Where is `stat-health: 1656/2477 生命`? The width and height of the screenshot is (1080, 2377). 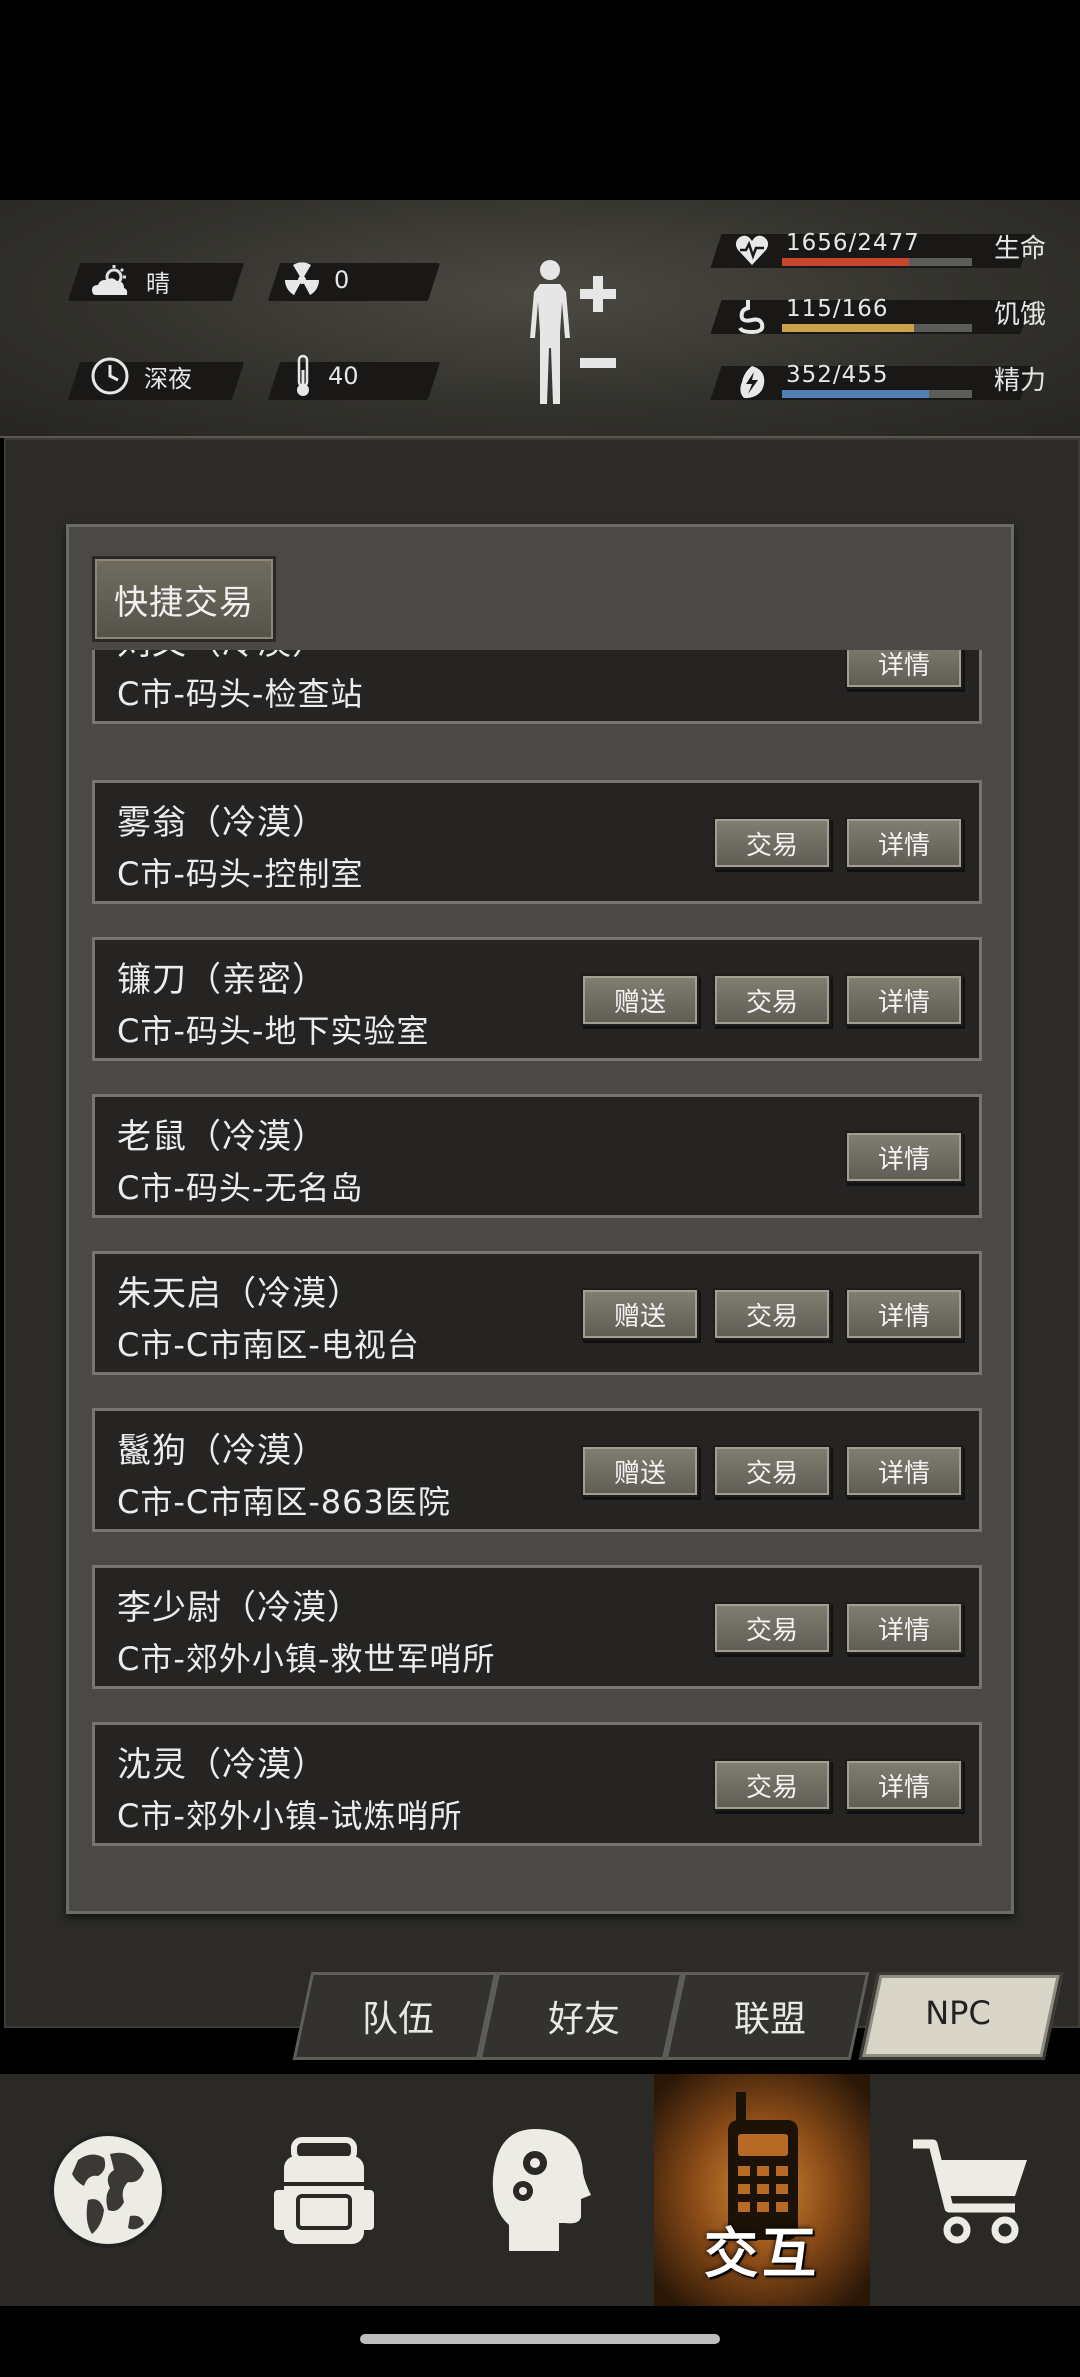
stat-health: 1656/2477 生命 is located at coordinates (883, 250).